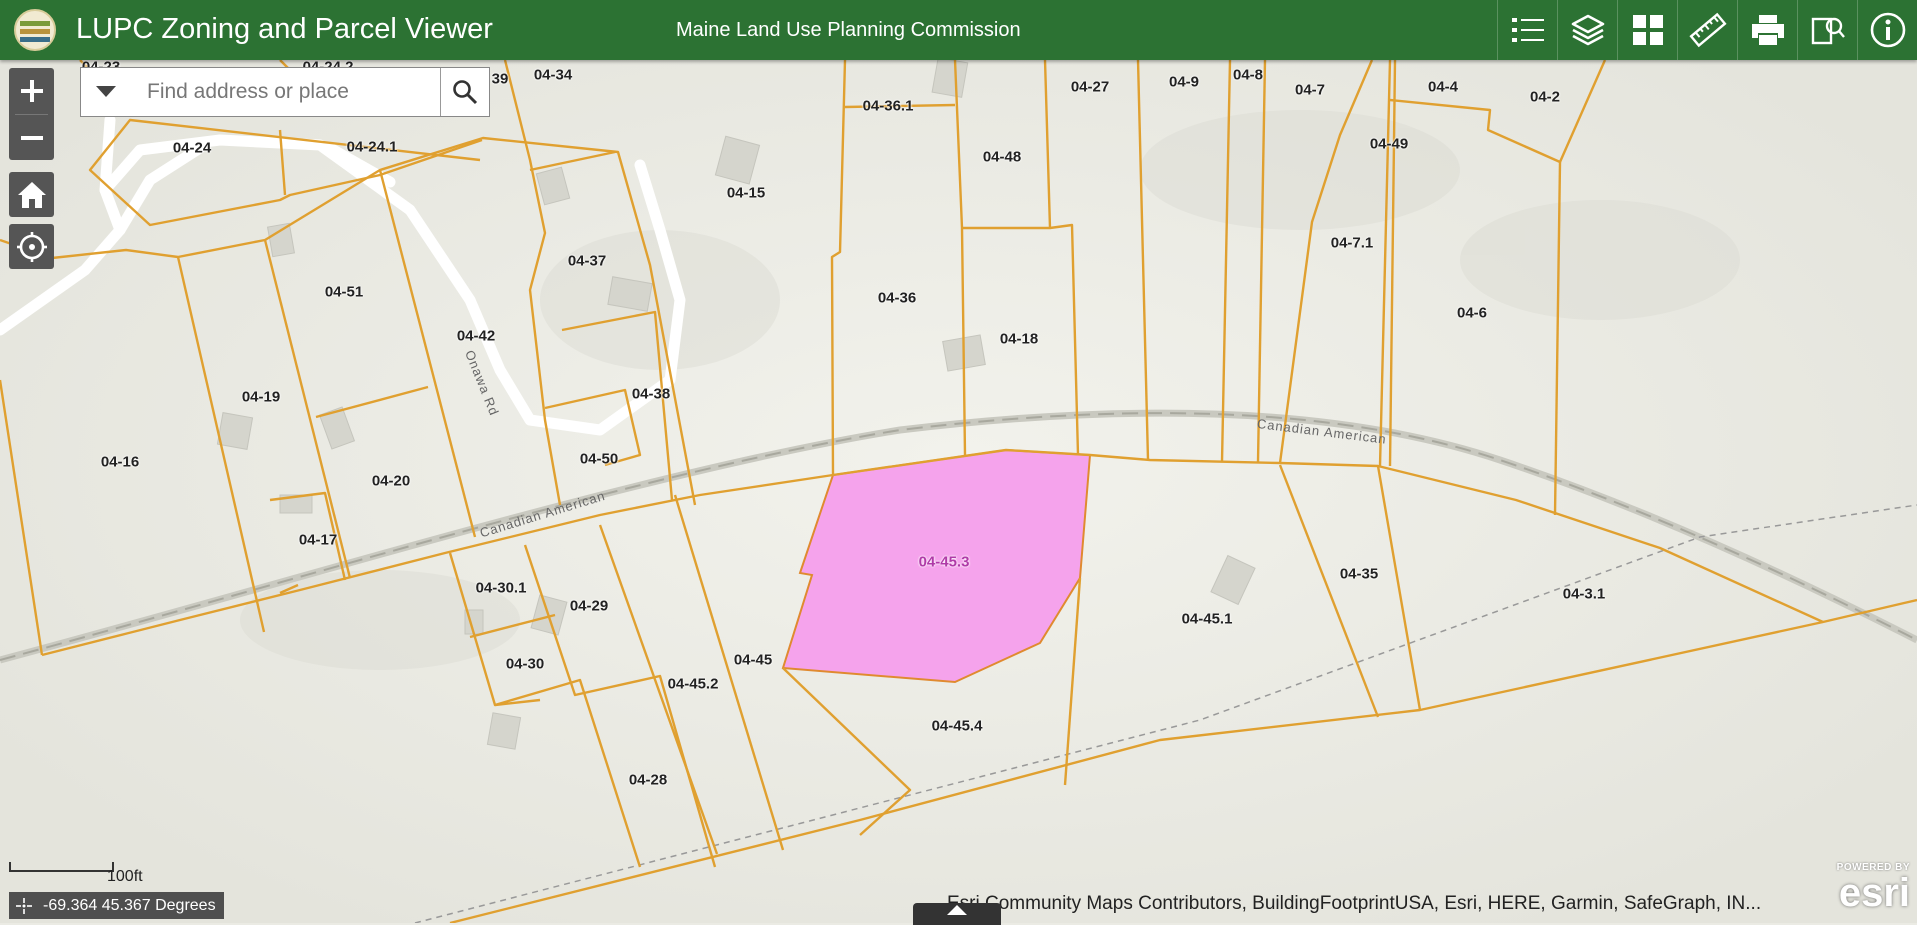  I want to click on parcel-label: 04-27, so click(1090, 87).